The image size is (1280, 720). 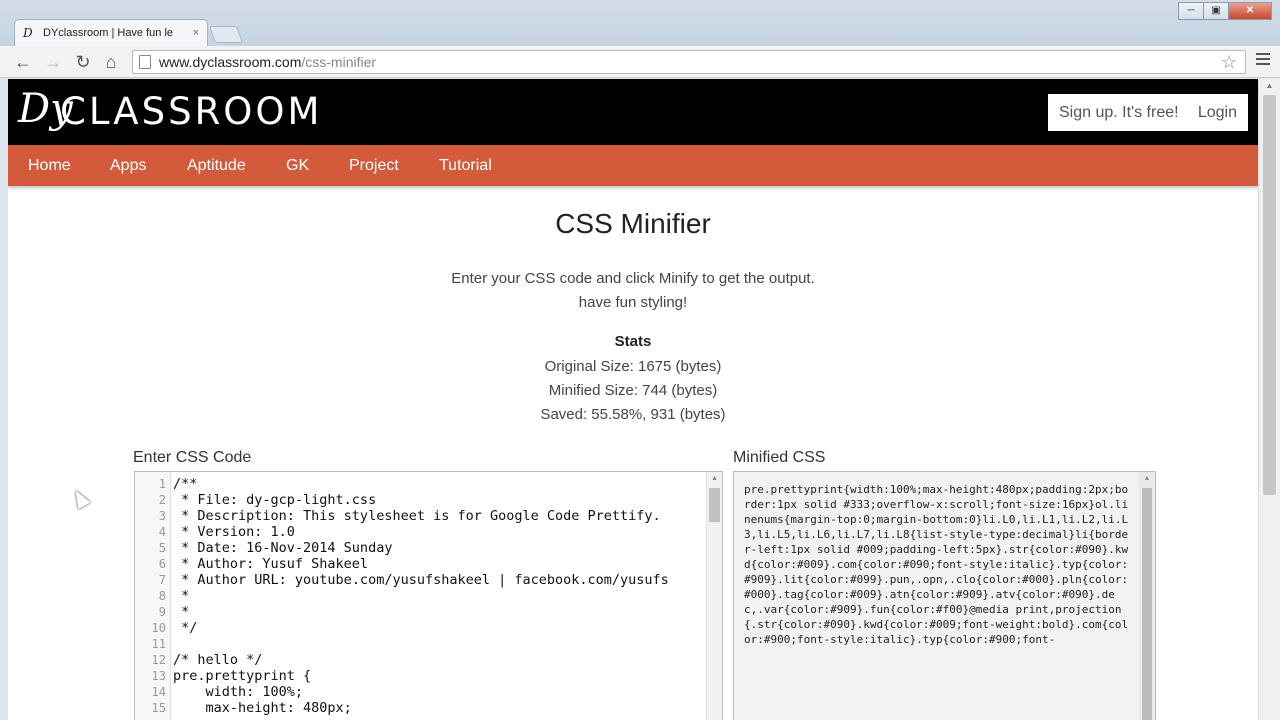 What do you see at coordinates (1250, 11) in the screenshot?
I see `window-close-icon: ✕` at bounding box center [1250, 11].